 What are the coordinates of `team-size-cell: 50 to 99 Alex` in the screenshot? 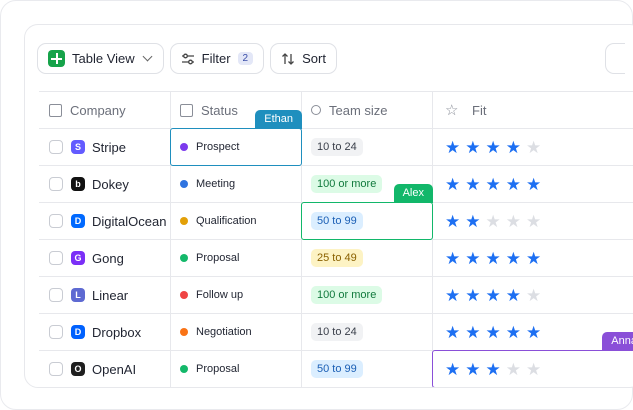 It's located at (367, 212).